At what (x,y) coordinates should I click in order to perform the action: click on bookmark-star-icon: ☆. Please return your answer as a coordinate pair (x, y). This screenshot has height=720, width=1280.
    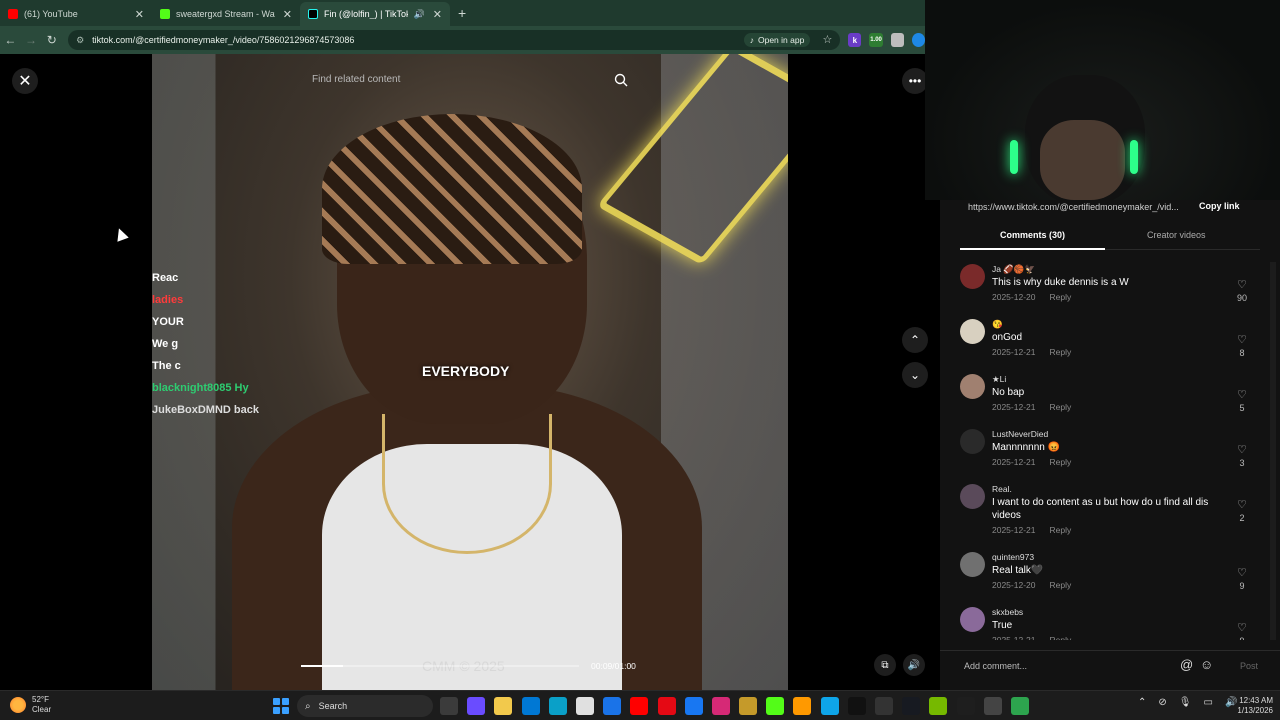
    Looking at the image, I should click on (827, 39).